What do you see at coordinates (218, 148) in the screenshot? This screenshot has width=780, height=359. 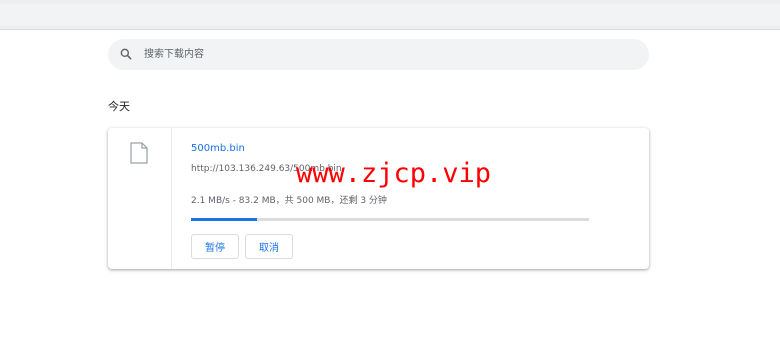 I see `file-name-link: 500mb.bin` at bounding box center [218, 148].